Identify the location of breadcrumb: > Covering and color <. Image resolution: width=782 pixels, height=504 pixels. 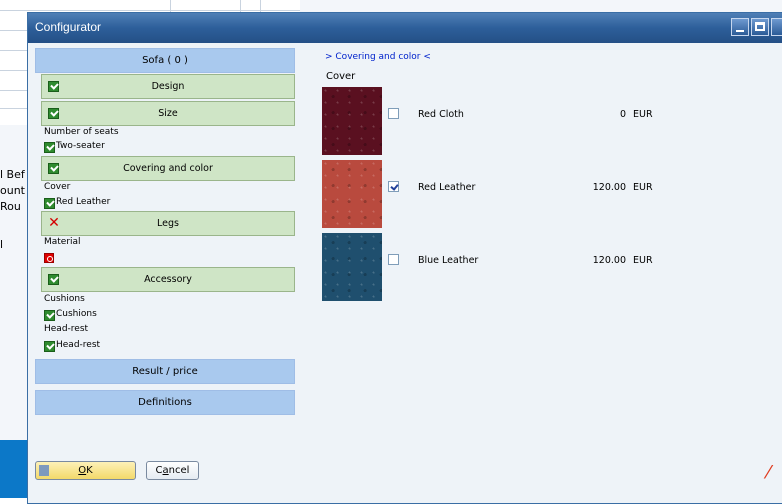
(378, 57).